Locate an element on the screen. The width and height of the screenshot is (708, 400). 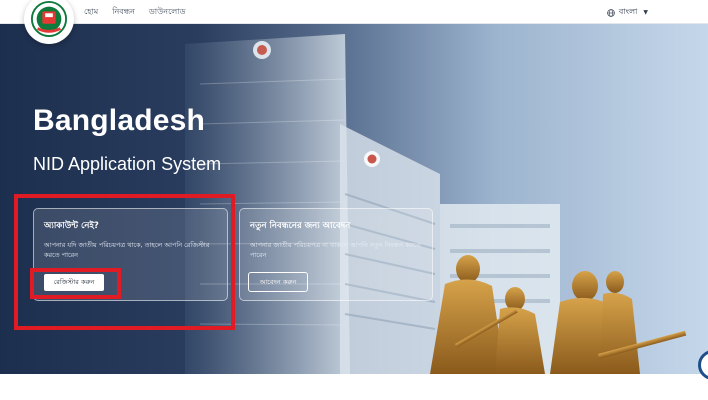
language-selector: বাংলা ▼ is located at coordinates (627, 12).